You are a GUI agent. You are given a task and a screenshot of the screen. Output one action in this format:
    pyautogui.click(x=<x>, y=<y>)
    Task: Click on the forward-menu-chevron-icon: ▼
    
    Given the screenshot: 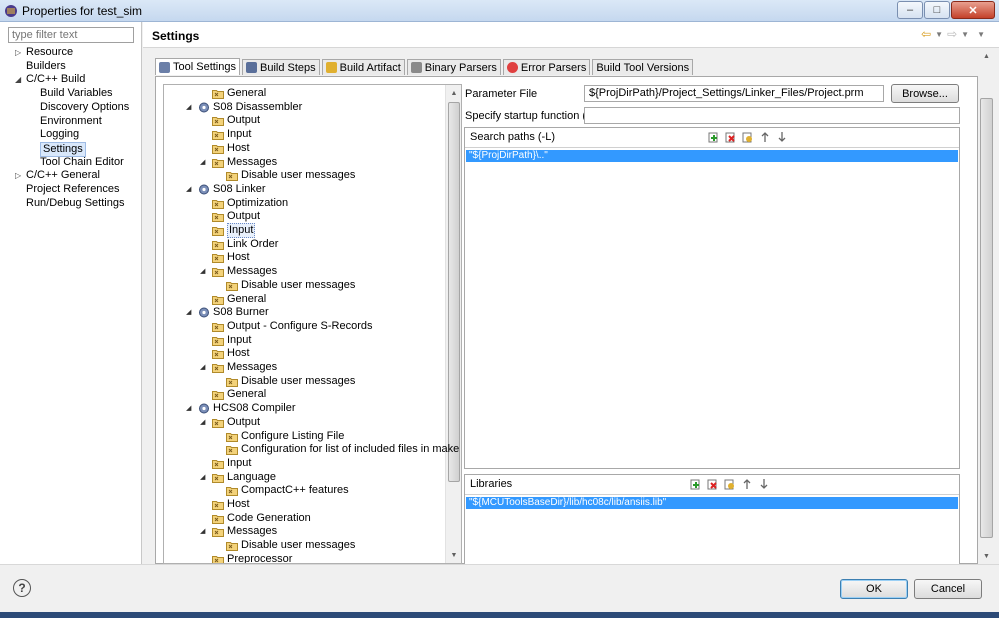 What is the action you would take?
    pyautogui.click(x=965, y=34)
    